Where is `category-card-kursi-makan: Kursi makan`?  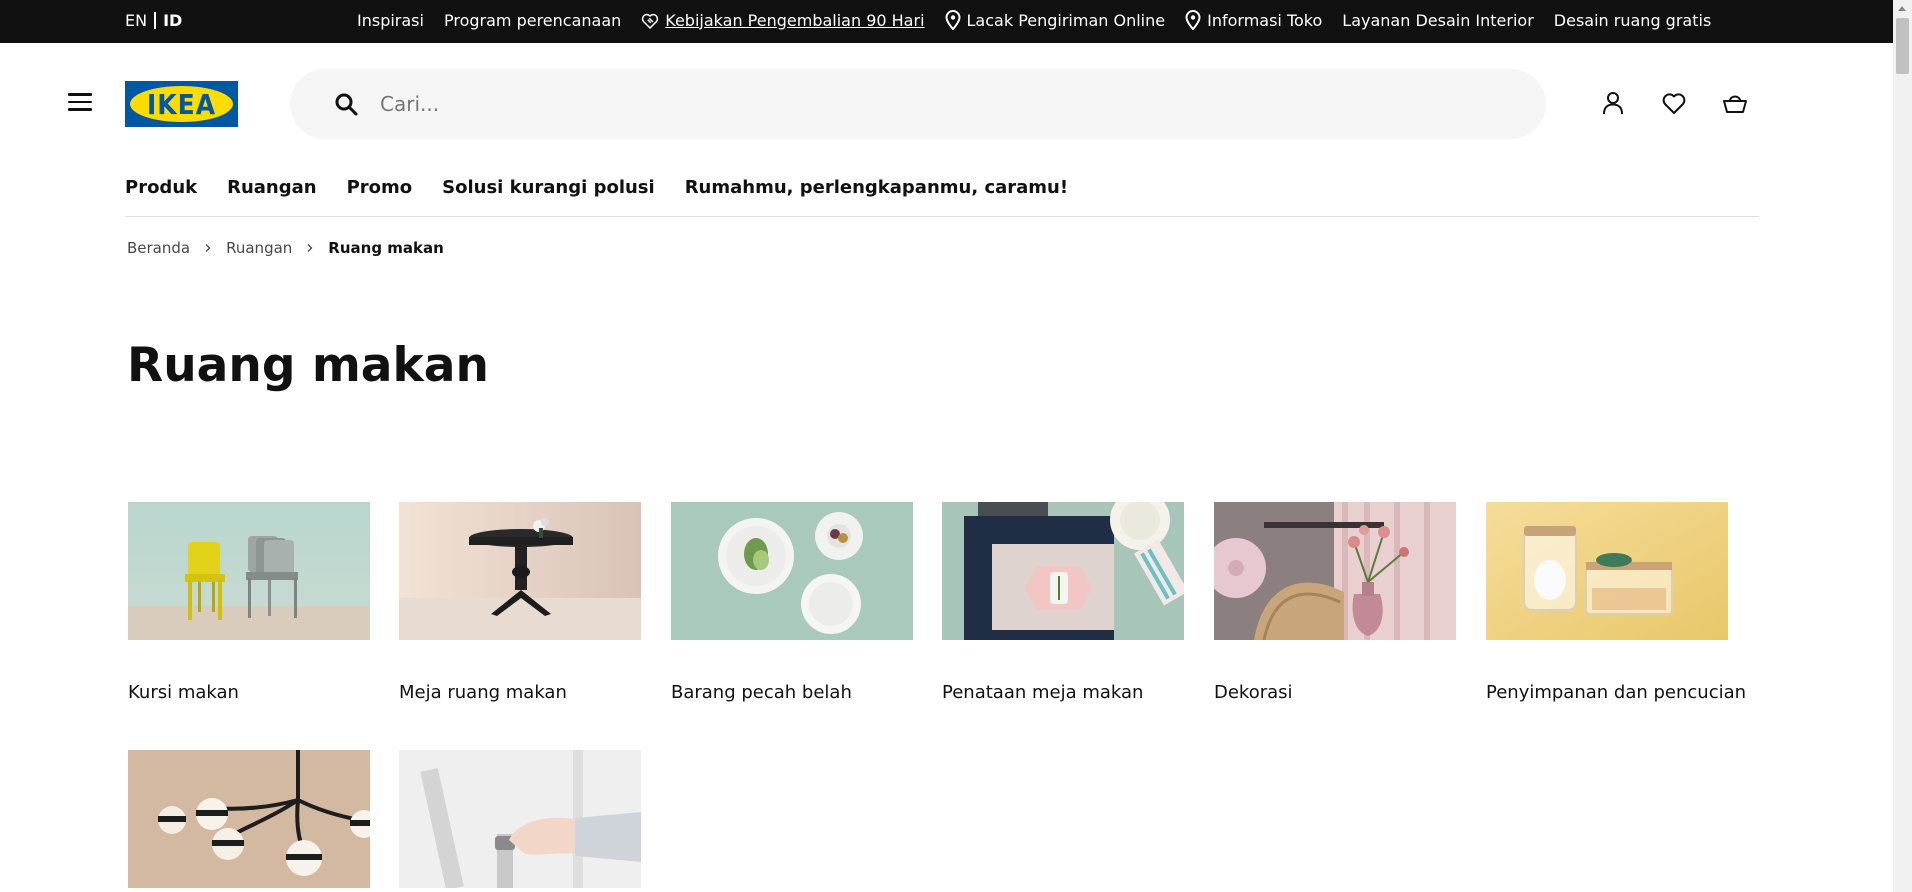
category-card-kursi-makan: Kursi makan is located at coordinates (249, 602).